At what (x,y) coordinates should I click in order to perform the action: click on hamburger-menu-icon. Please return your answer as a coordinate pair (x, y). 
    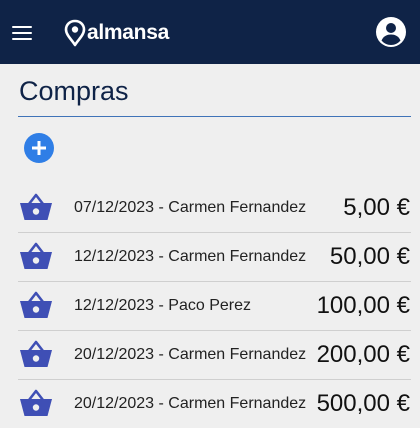
    Looking at the image, I should click on (22, 33).